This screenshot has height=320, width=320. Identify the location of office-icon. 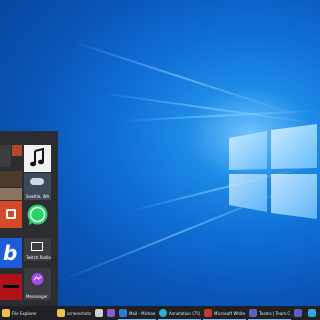
(11, 214).